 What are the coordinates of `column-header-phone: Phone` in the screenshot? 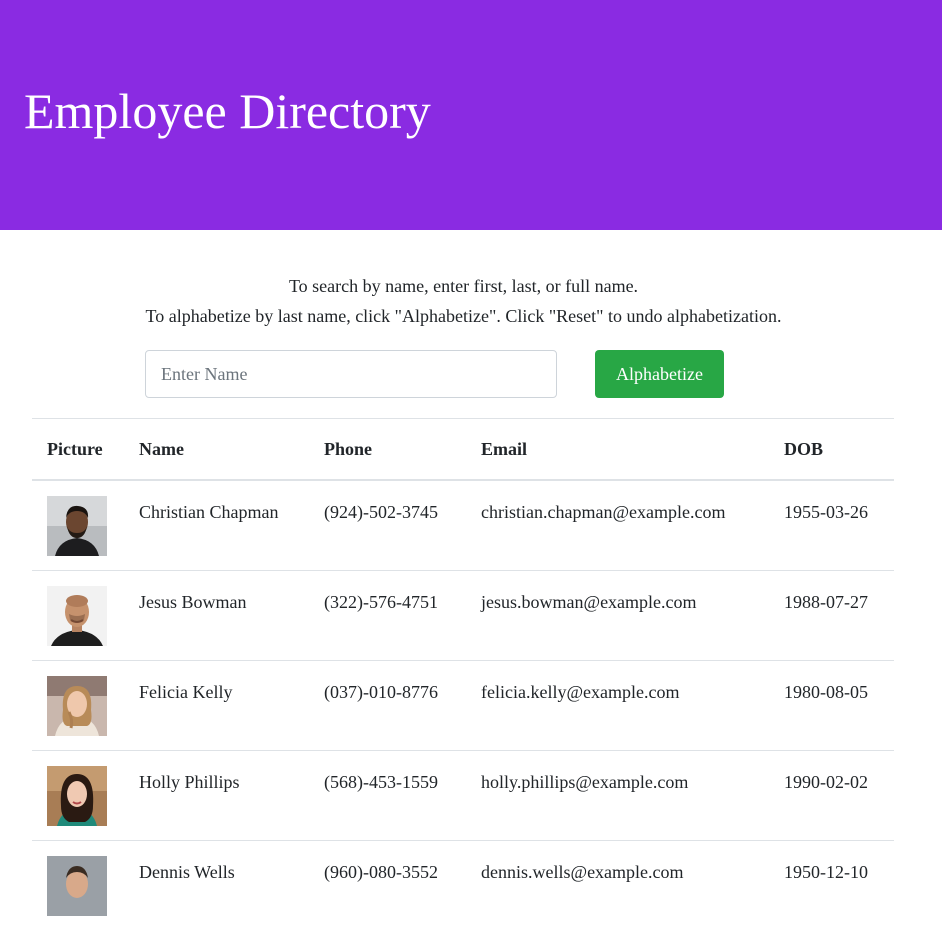 It's located at (387, 449).